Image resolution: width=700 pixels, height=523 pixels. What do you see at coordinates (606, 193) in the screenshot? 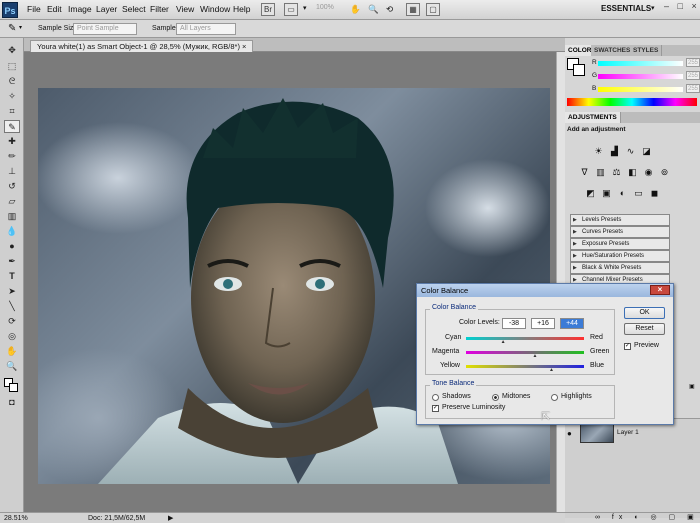
I see `posterize-icon: ▣` at bounding box center [606, 193].